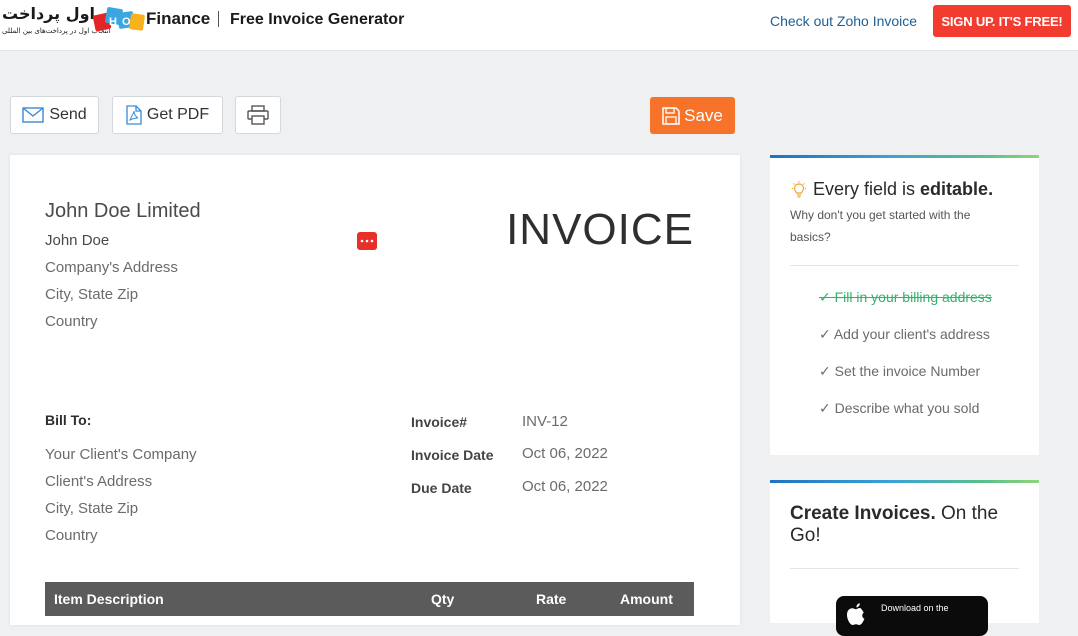 This screenshot has width=1078, height=636. Describe the element at coordinates (565, 453) in the screenshot. I see `invoice-date-value: Oct 06, 2022` at that location.